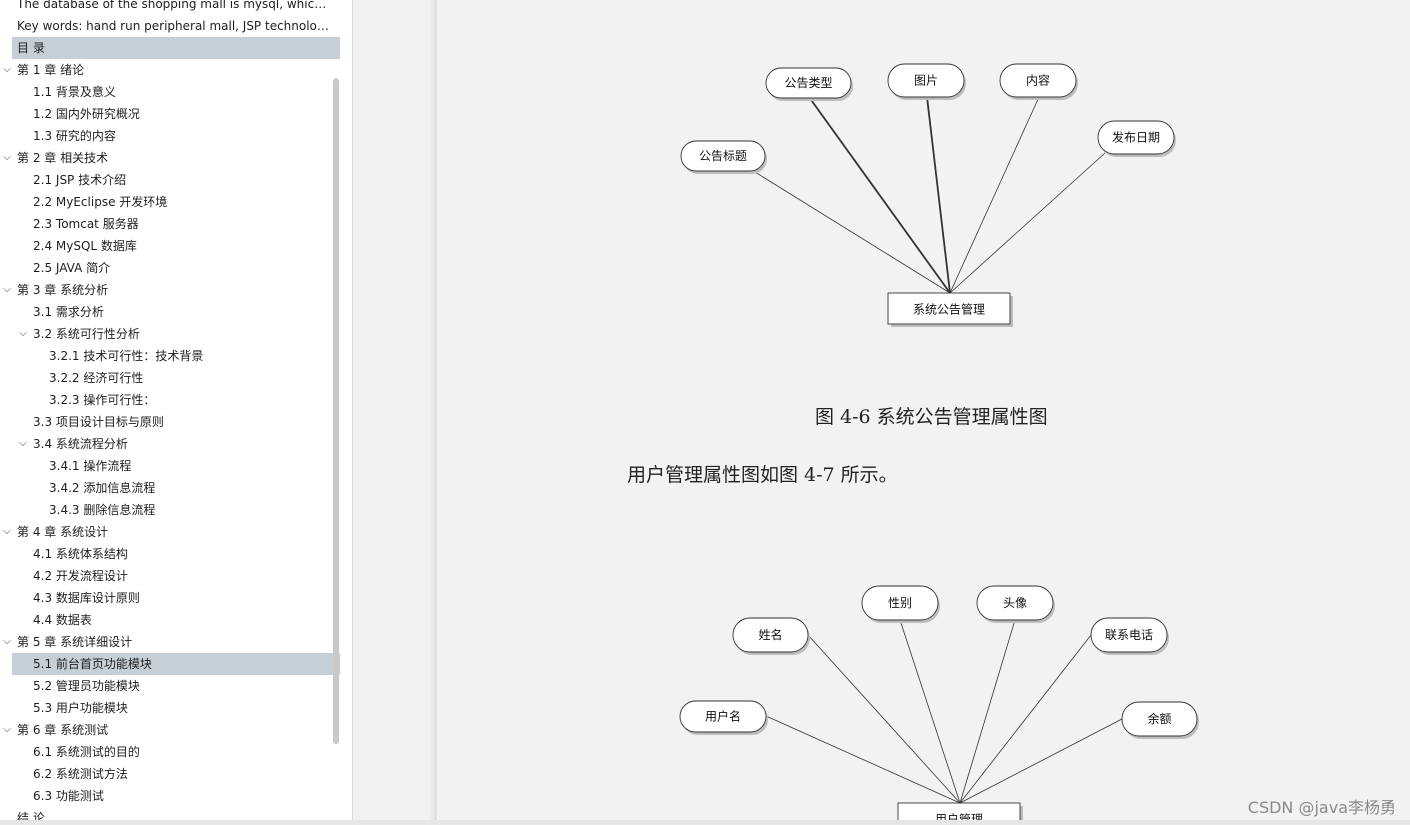  Describe the element at coordinates (63, 158) in the screenshot. I see `outline-item-label: 第 2 章 相关技术` at that location.